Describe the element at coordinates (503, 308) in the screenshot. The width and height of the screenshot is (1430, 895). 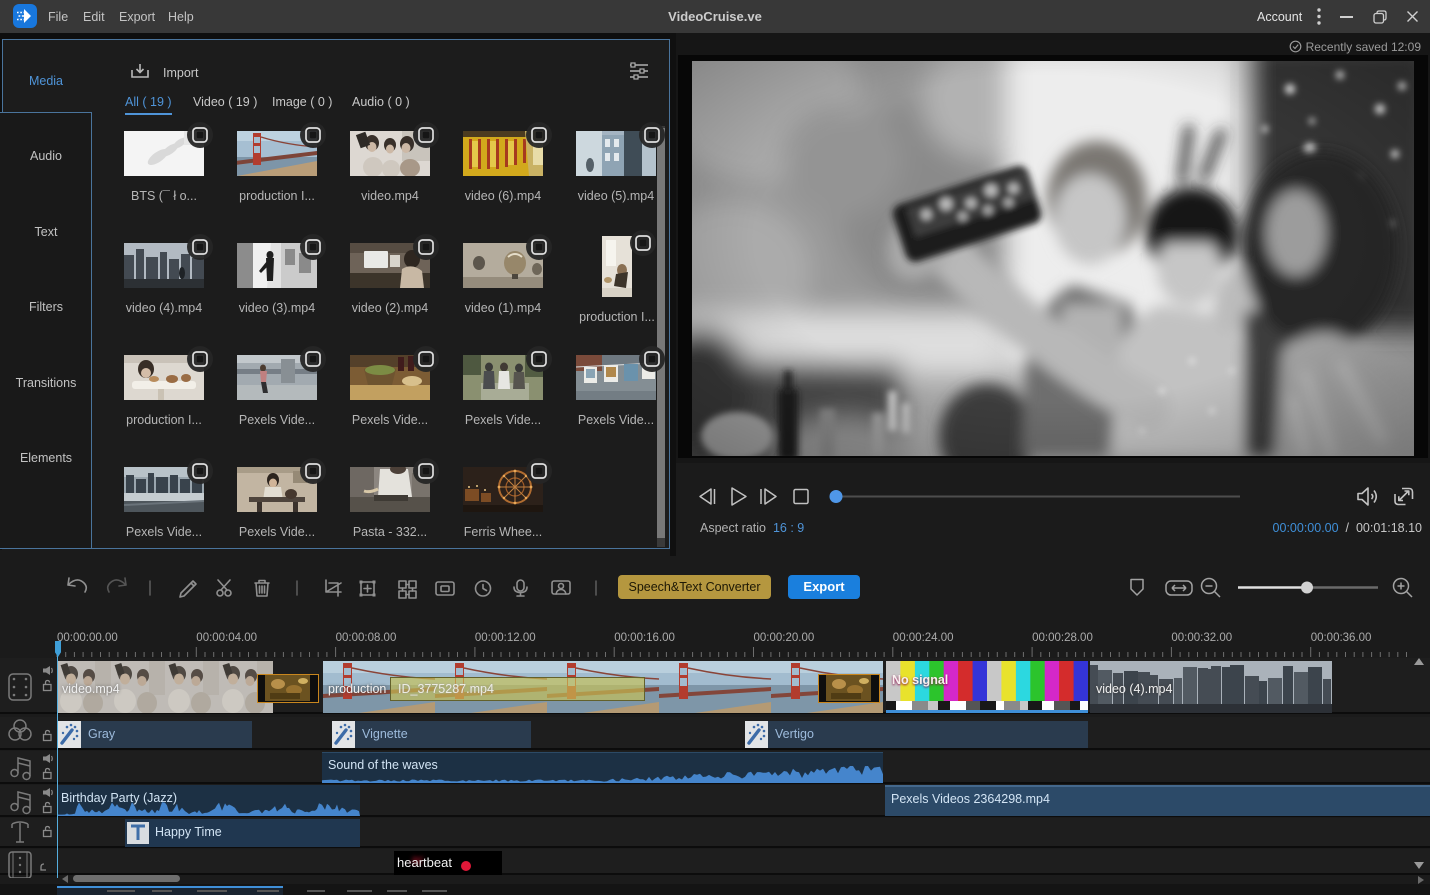
I see `svg-text: video (1).mp4` at that location.